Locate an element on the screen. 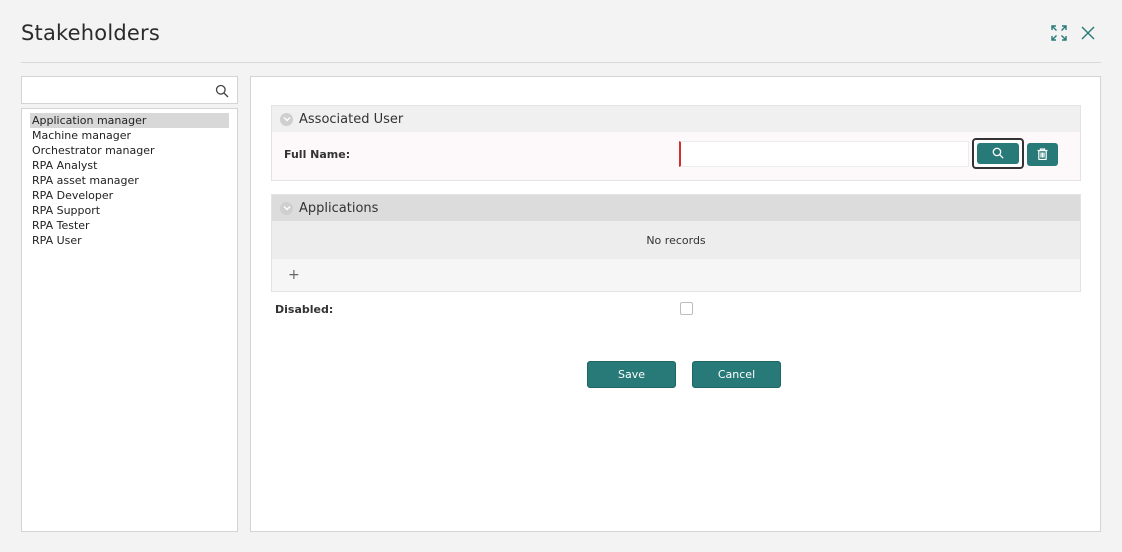  header-divider is located at coordinates (561, 62).